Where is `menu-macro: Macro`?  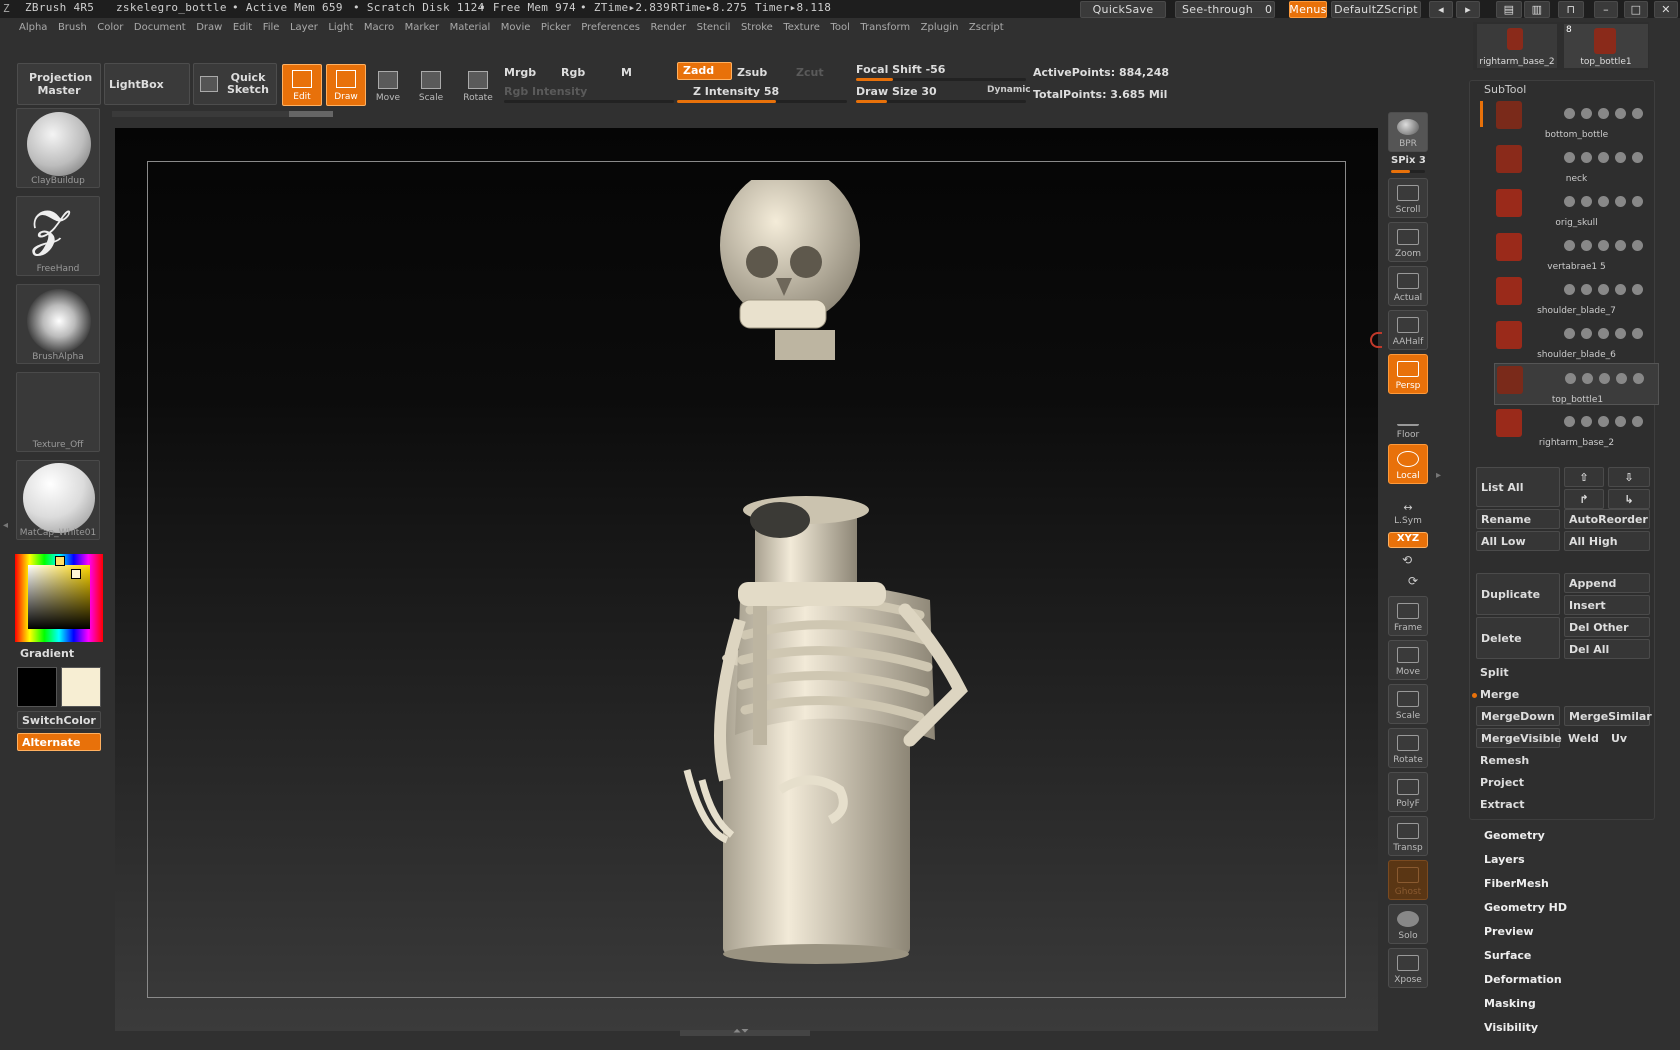 menu-macro: Macro is located at coordinates (379, 27).